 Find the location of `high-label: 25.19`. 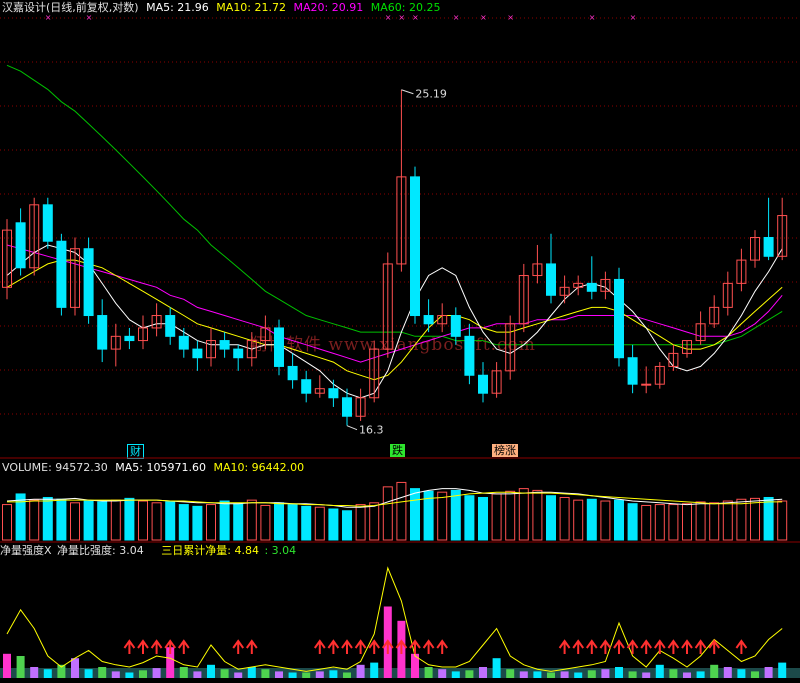

high-label: 25.19 is located at coordinates (431, 94).